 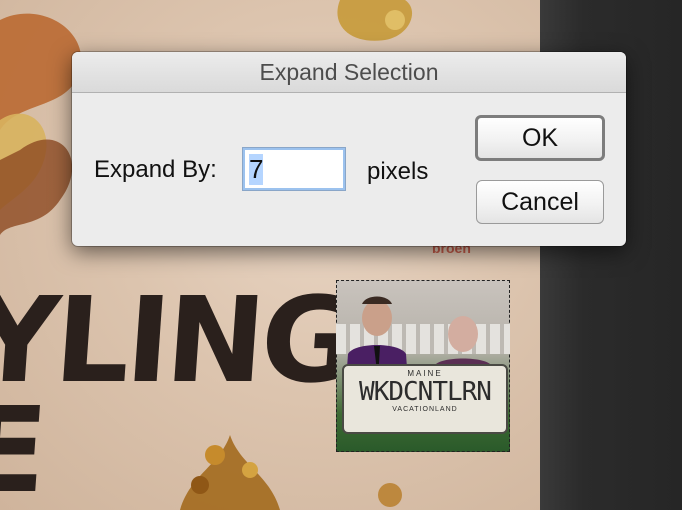 What do you see at coordinates (155, 169) in the screenshot?
I see `expand-by-label: Expand By:` at bounding box center [155, 169].